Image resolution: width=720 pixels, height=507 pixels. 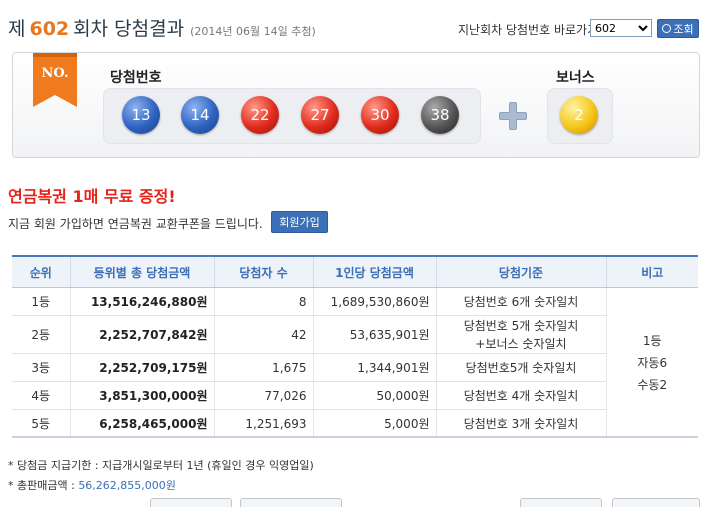 I want to click on table-header-row: 순위 등위별 총 당첨금액 당첨자 수 1인당 당첨금액 당첨기준 비고, so click(x=355, y=271).